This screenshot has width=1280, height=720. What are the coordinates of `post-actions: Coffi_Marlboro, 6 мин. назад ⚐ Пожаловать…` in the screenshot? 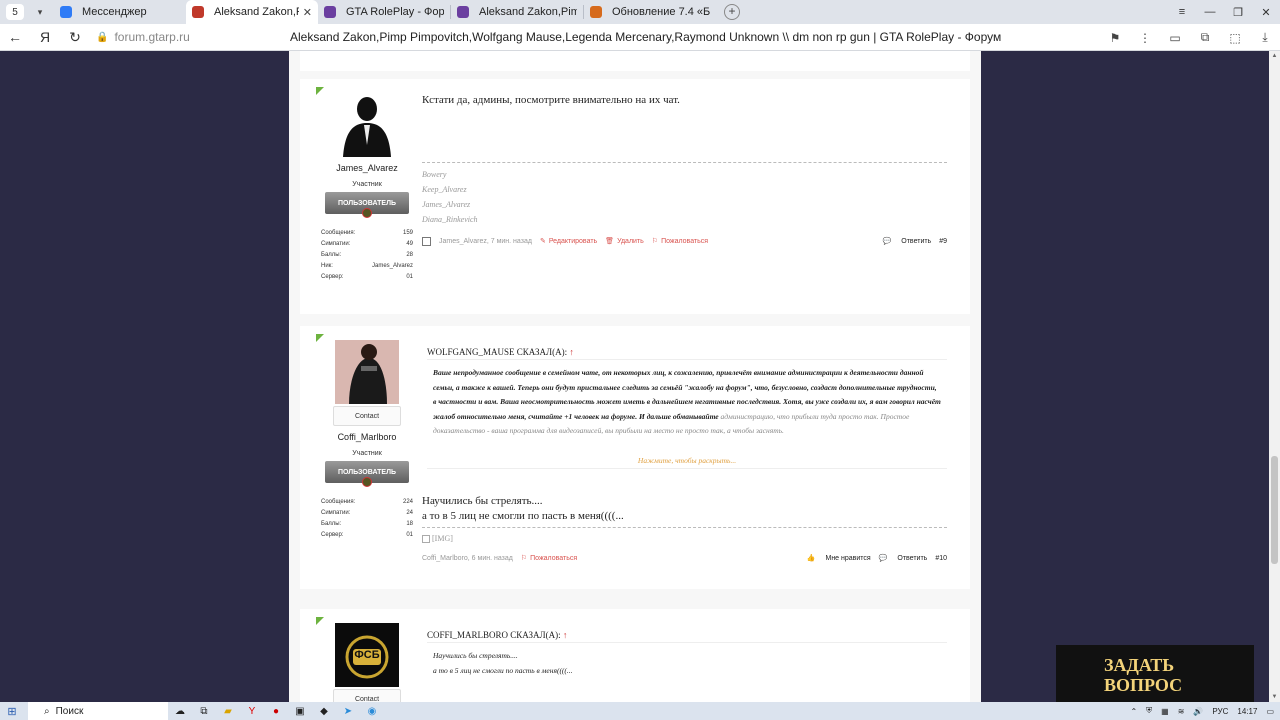 It's located at (684, 558).